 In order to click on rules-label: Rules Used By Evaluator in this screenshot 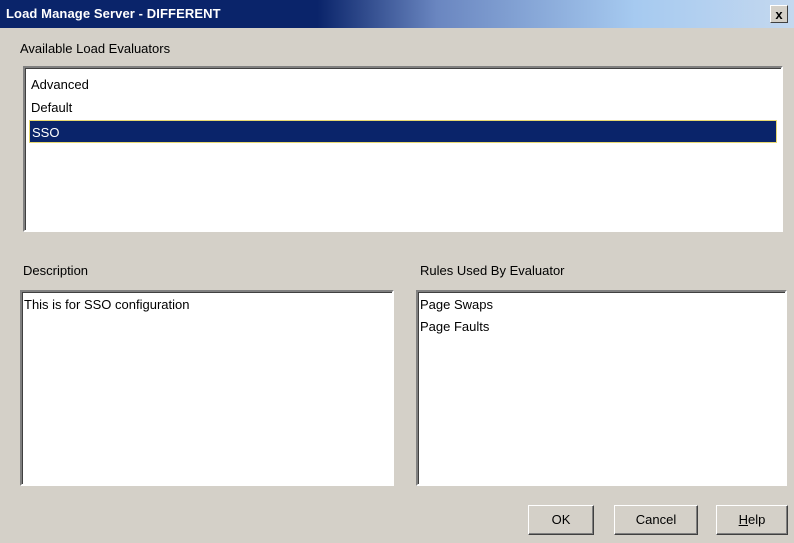, I will do `click(492, 270)`.